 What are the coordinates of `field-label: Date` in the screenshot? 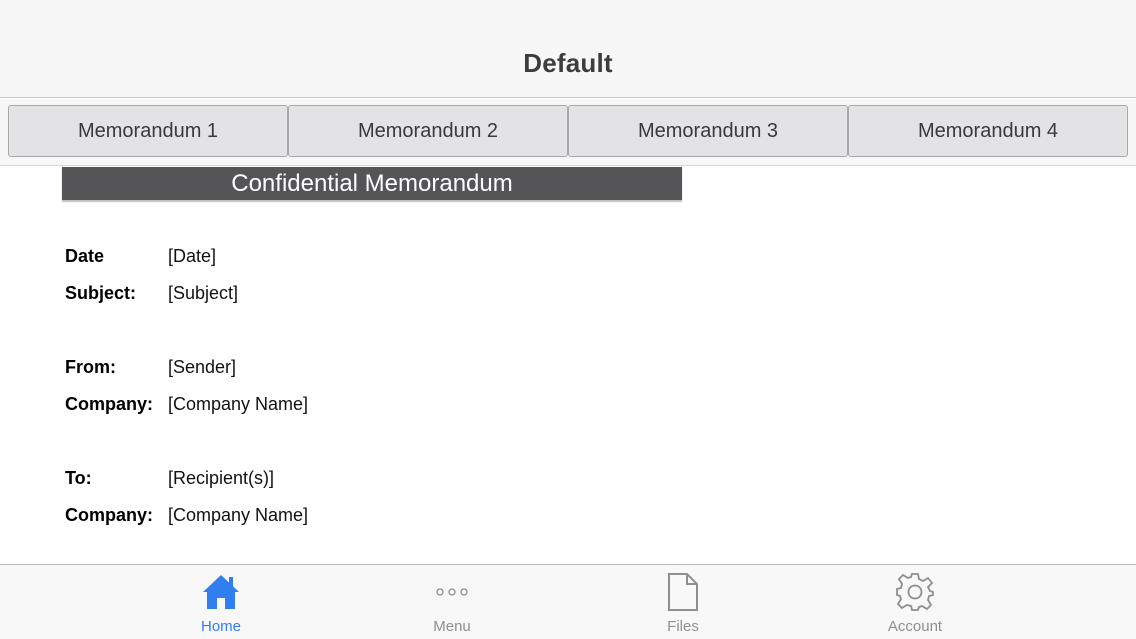 It's located at (85, 255).